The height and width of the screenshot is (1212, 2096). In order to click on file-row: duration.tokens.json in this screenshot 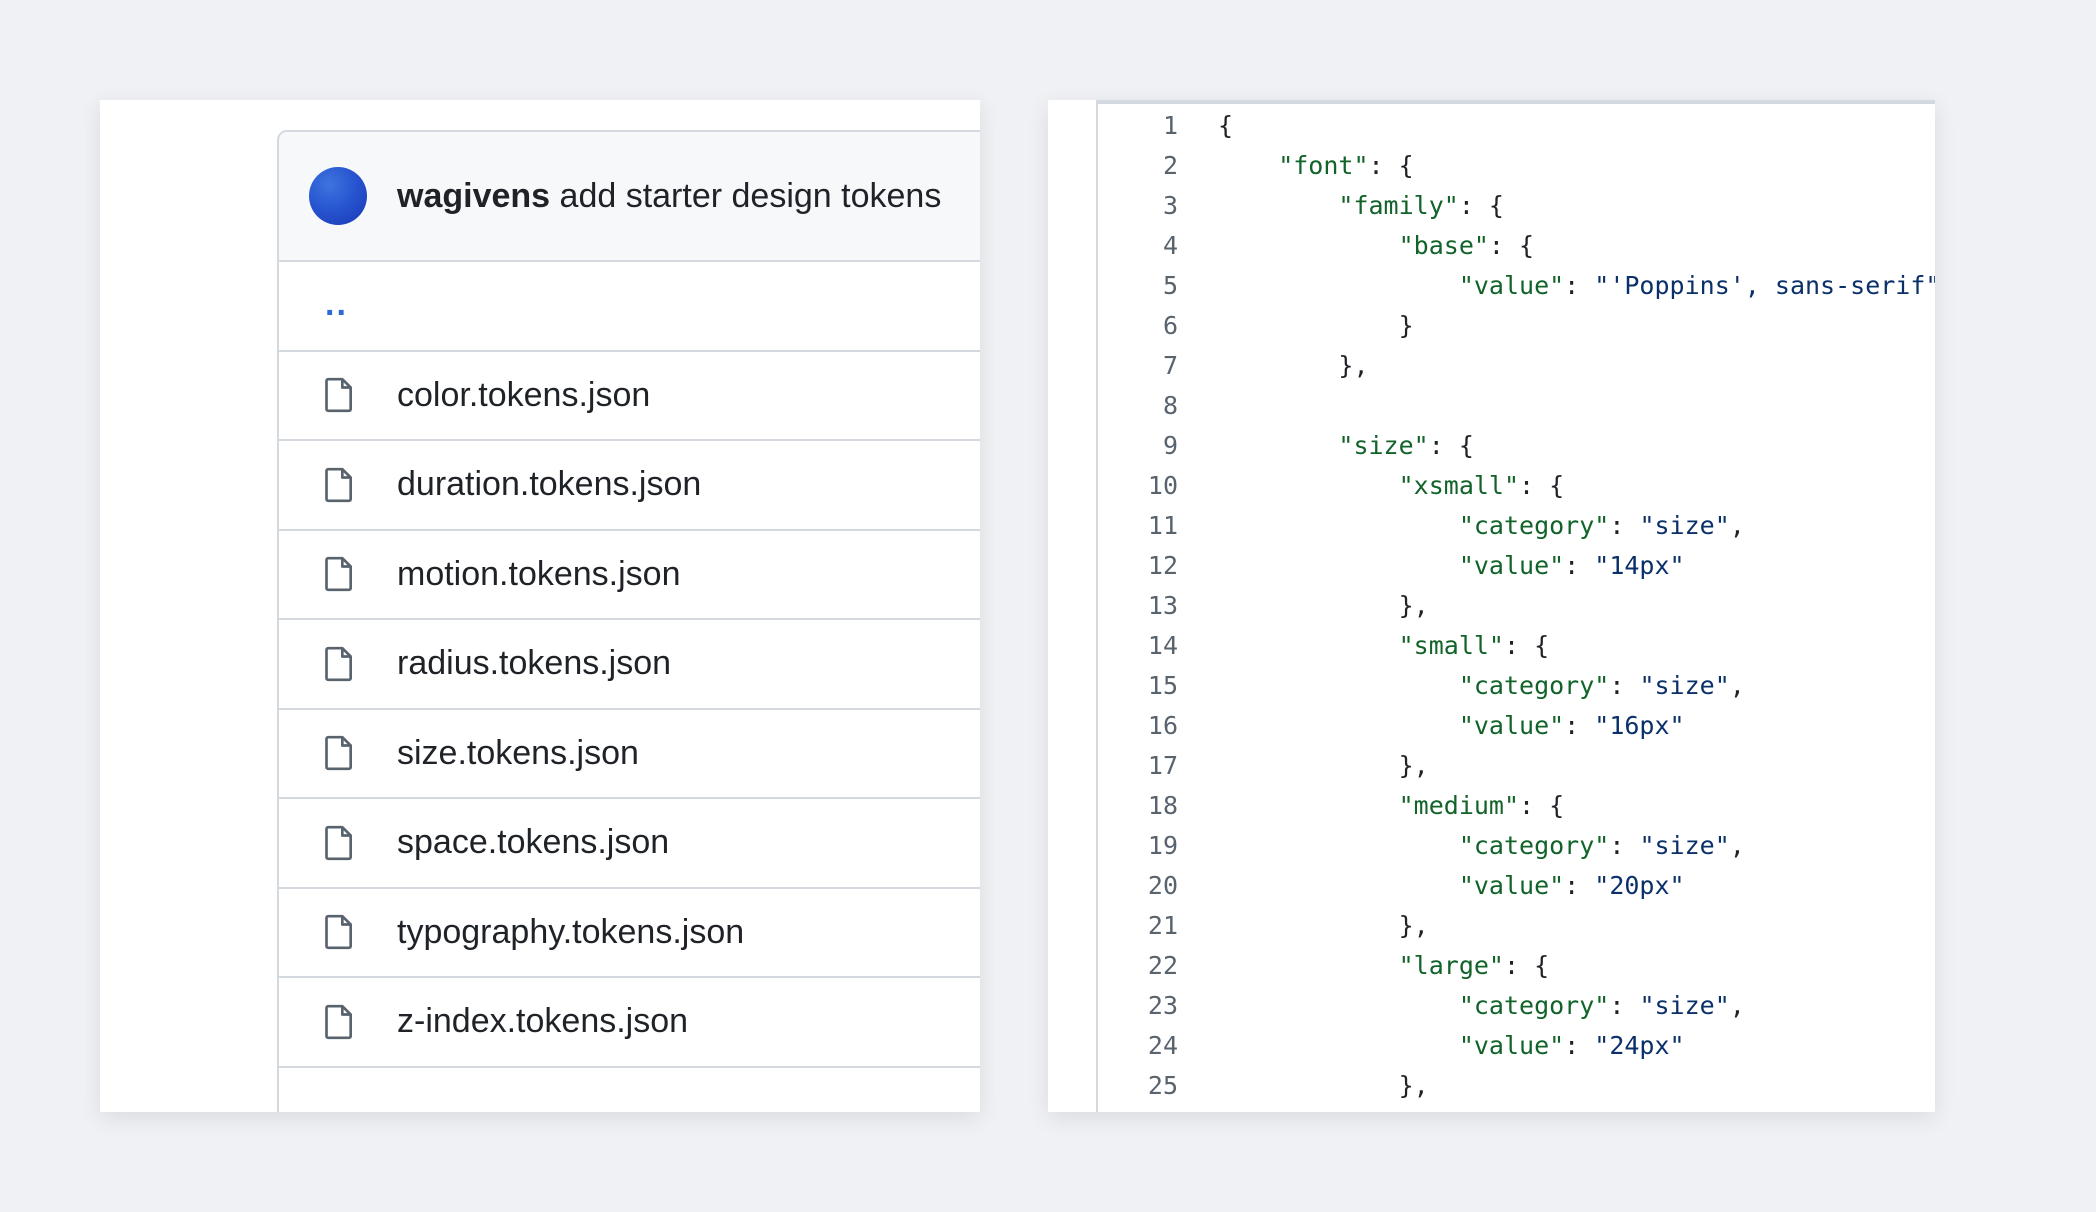, I will do `click(629, 486)`.